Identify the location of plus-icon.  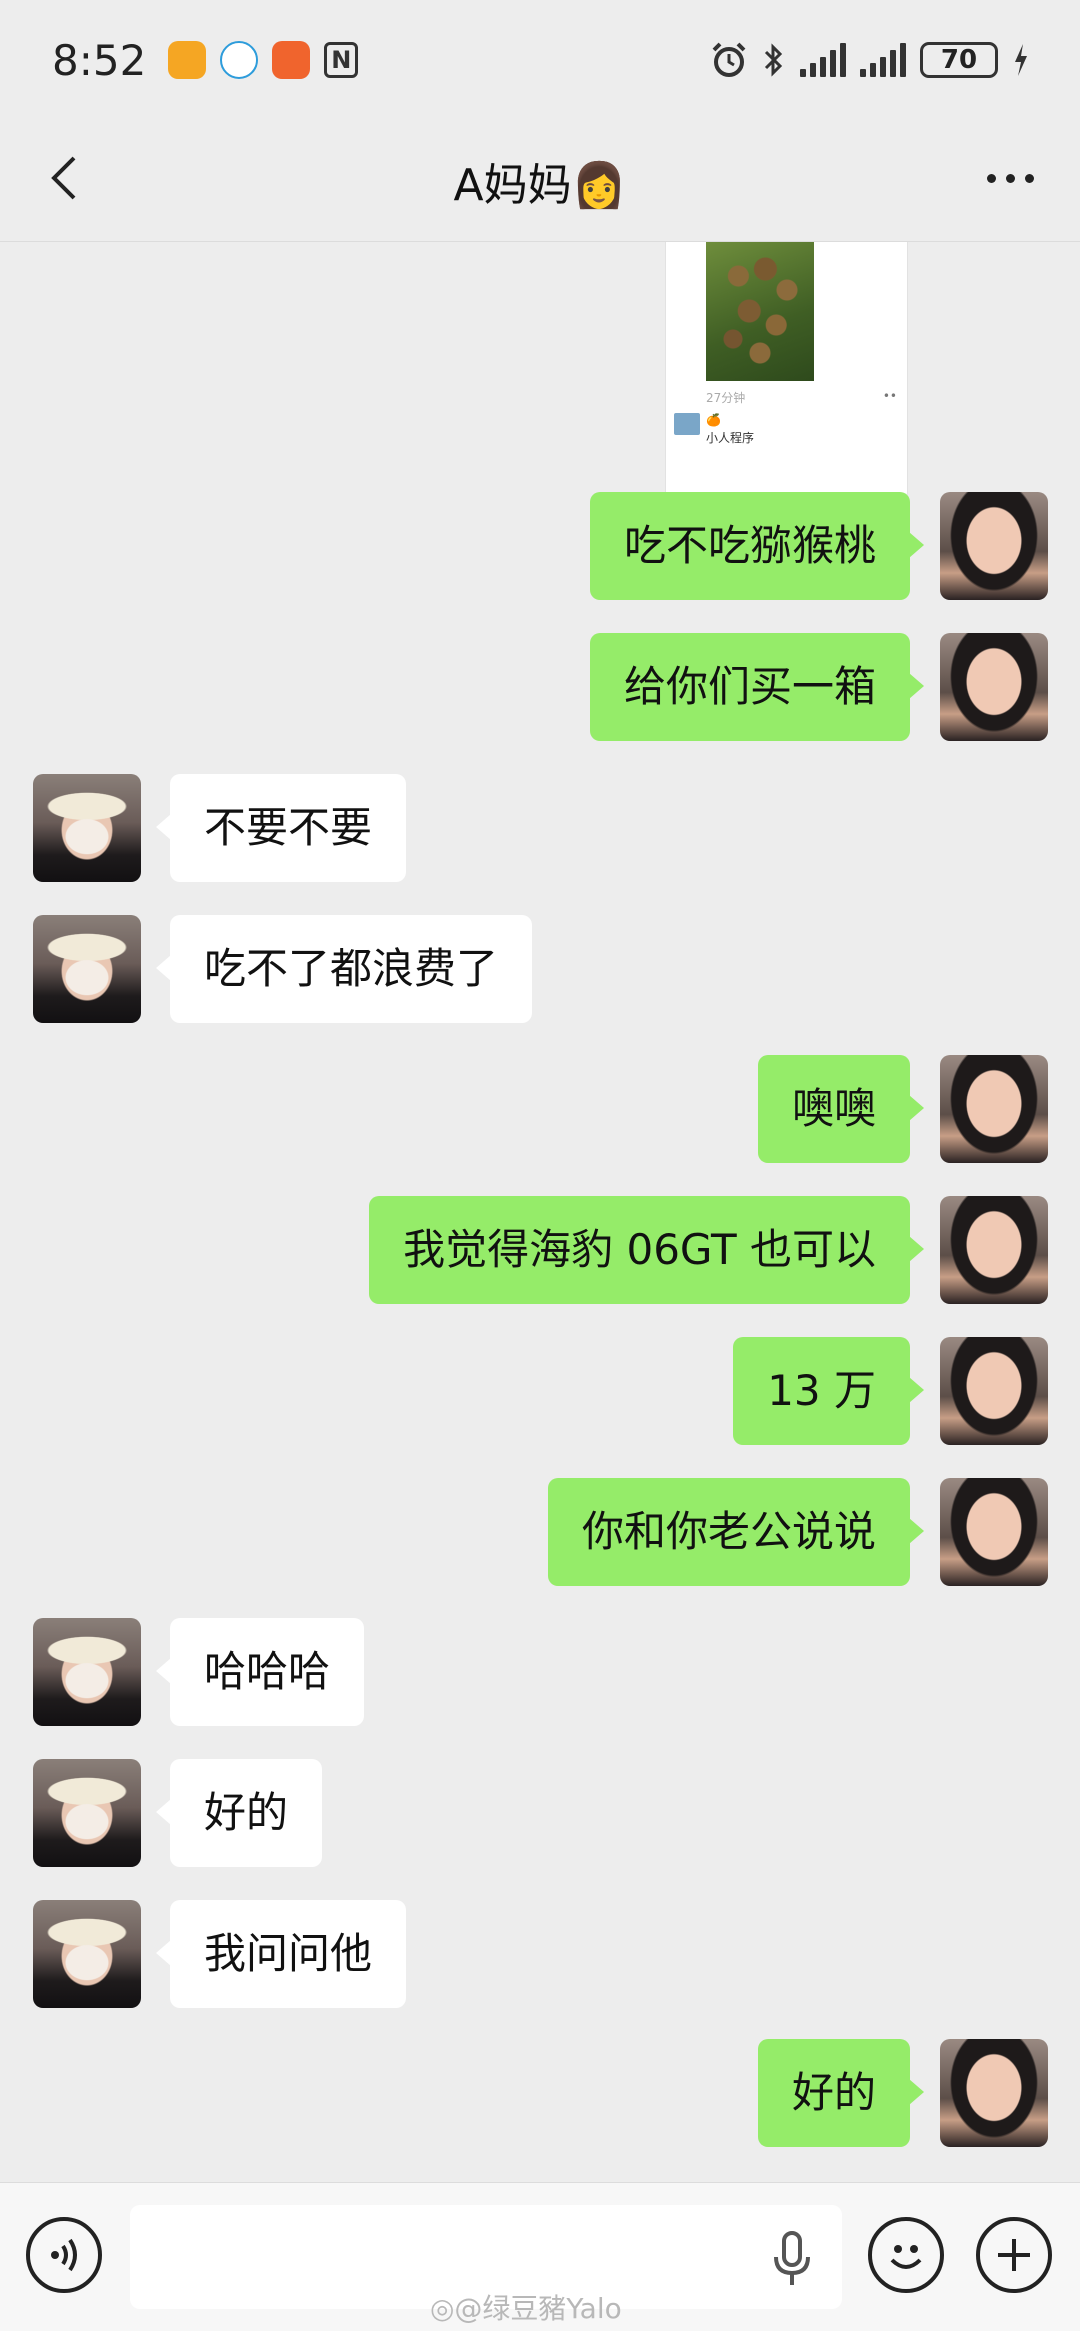
(1014, 2255).